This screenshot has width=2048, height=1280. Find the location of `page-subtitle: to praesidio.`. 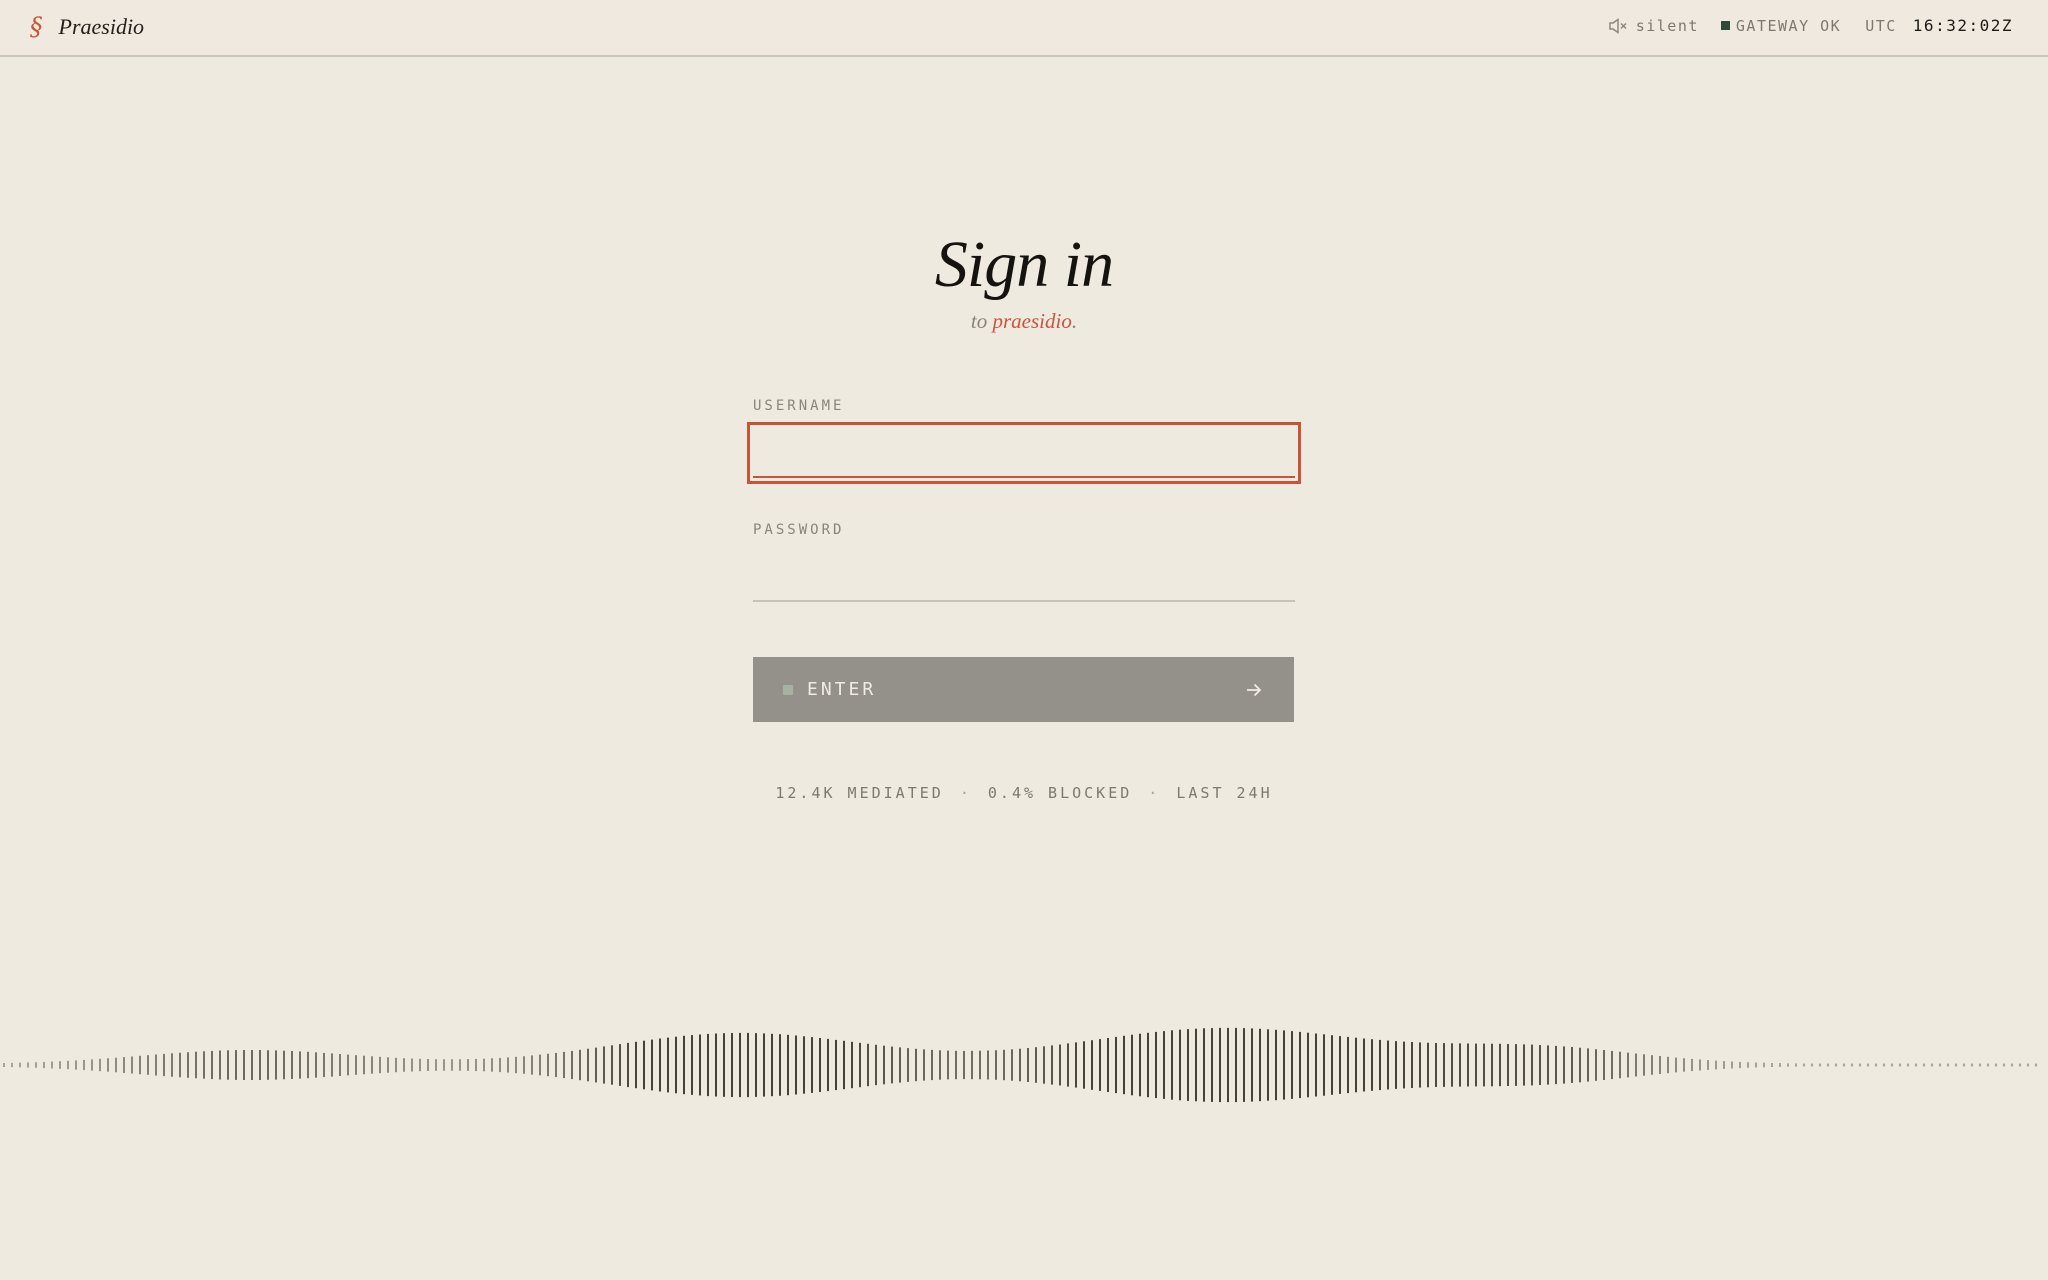

page-subtitle: to praesidio. is located at coordinates (1024, 321).